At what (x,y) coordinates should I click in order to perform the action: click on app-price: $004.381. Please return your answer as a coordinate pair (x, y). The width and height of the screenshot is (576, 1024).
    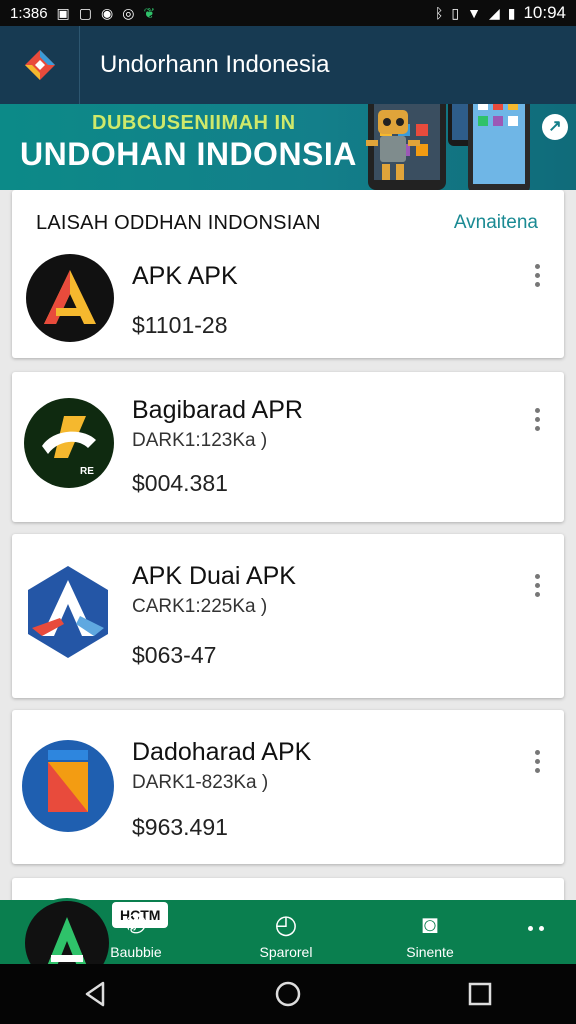
    Looking at the image, I should click on (180, 483).